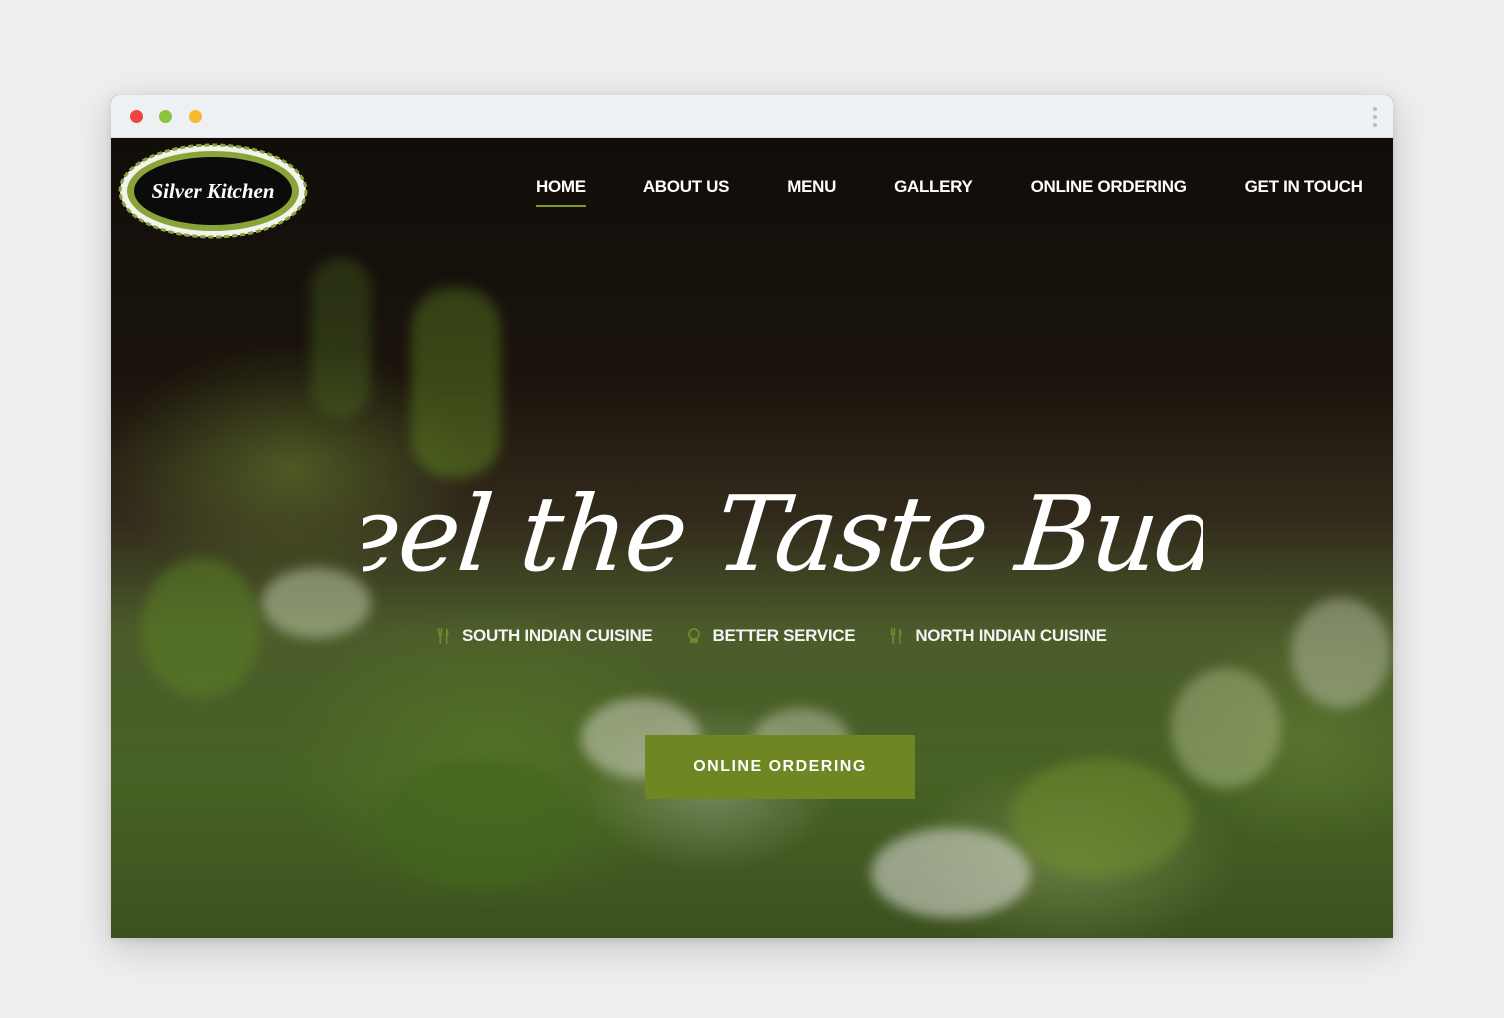 The height and width of the screenshot is (1018, 1504). I want to click on close-window-button, so click(136, 116).